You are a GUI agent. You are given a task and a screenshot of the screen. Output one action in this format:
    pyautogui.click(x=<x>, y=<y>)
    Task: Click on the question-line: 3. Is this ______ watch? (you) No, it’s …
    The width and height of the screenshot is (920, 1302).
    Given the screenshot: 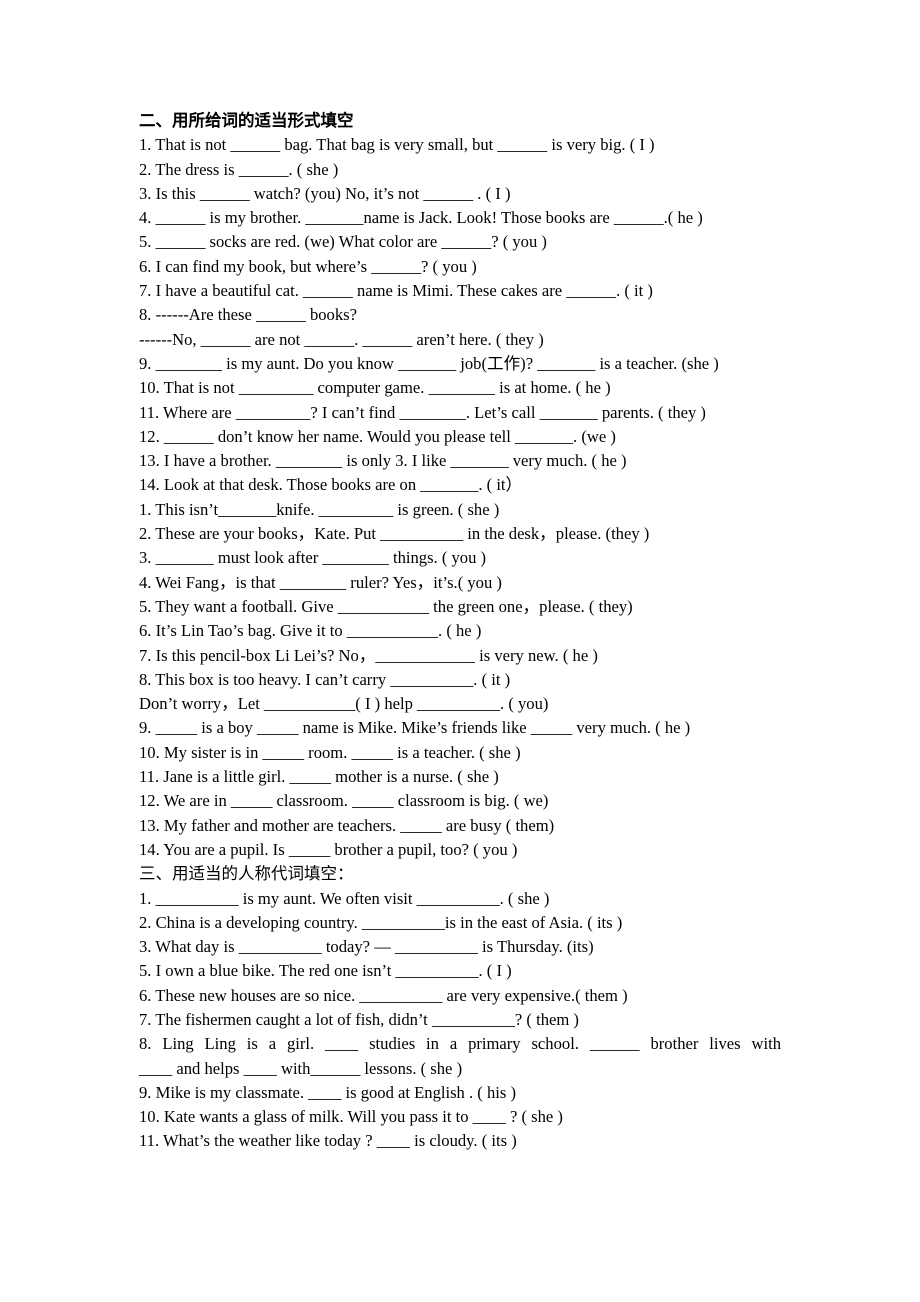 What is the action you would take?
    pyautogui.click(x=325, y=193)
    